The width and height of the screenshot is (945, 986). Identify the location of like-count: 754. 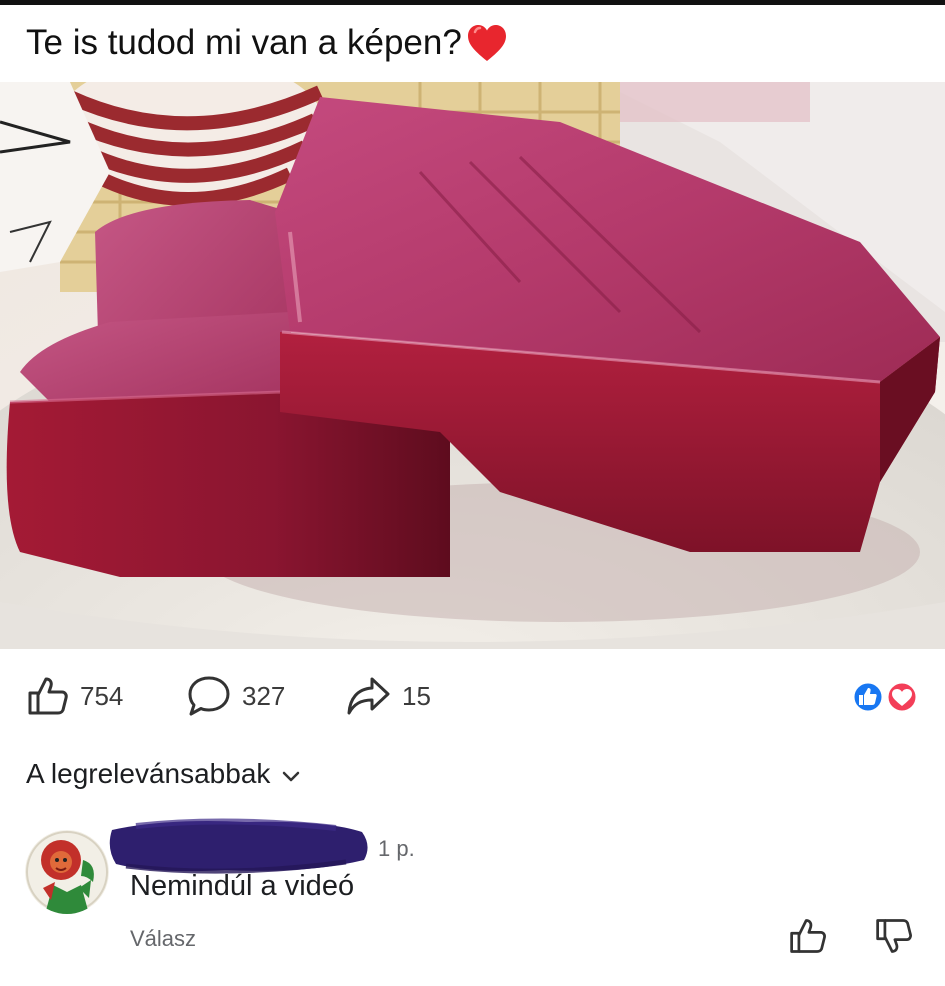
(102, 695).